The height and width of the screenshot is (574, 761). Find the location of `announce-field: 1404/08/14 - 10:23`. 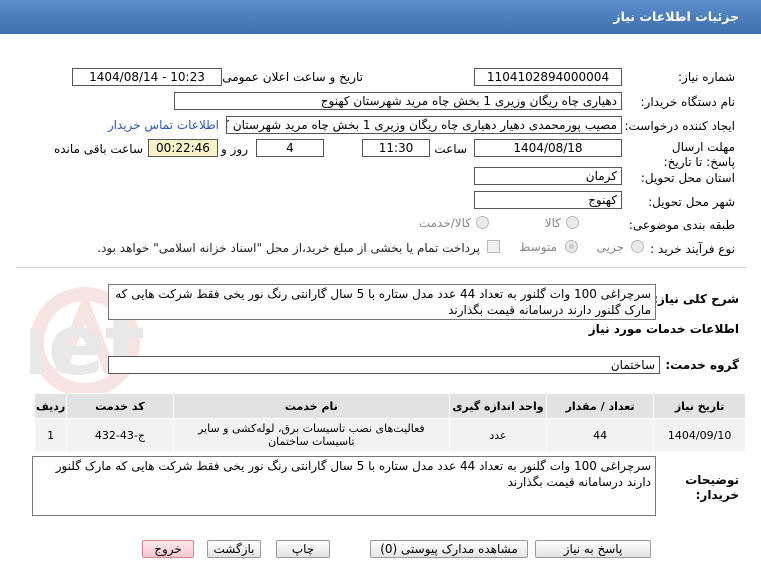

announce-field: 1404/08/14 - 10:23 is located at coordinates (147, 77).